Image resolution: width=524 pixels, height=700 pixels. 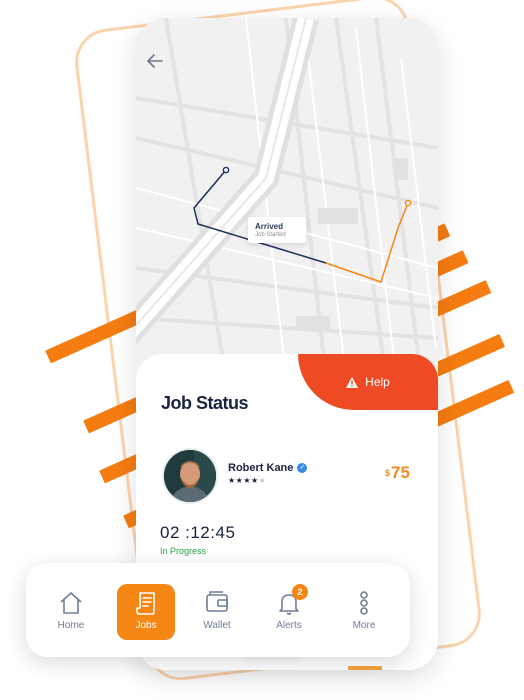 What do you see at coordinates (71, 603) in the screenshot?
I see `home-icon` at bounding box center [71, 603].